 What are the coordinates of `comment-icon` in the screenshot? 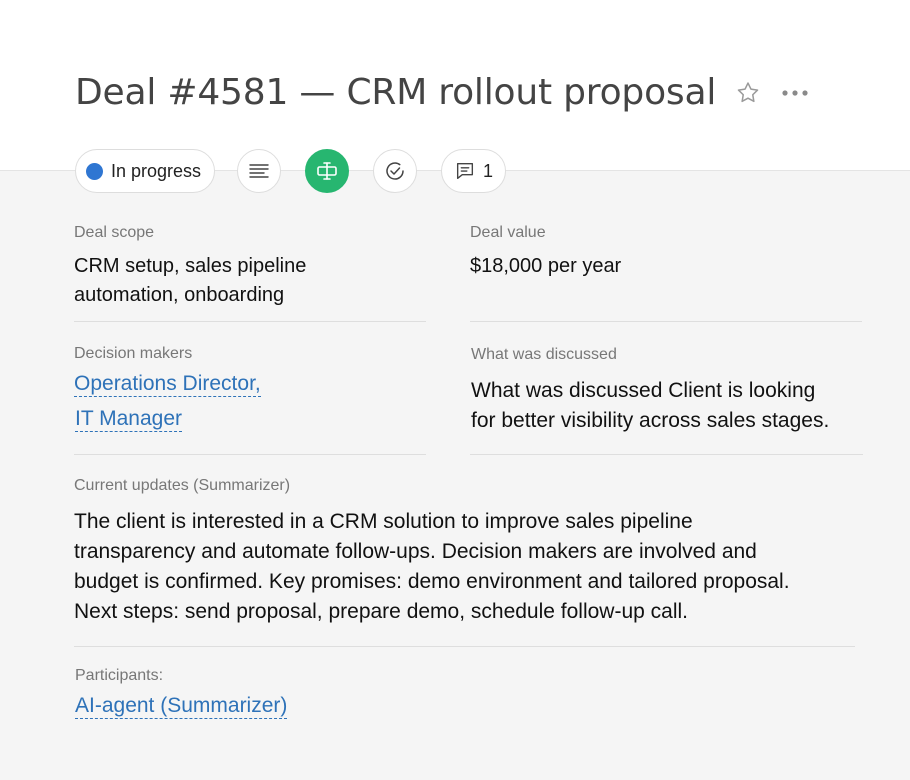 It's located at (465, 171).